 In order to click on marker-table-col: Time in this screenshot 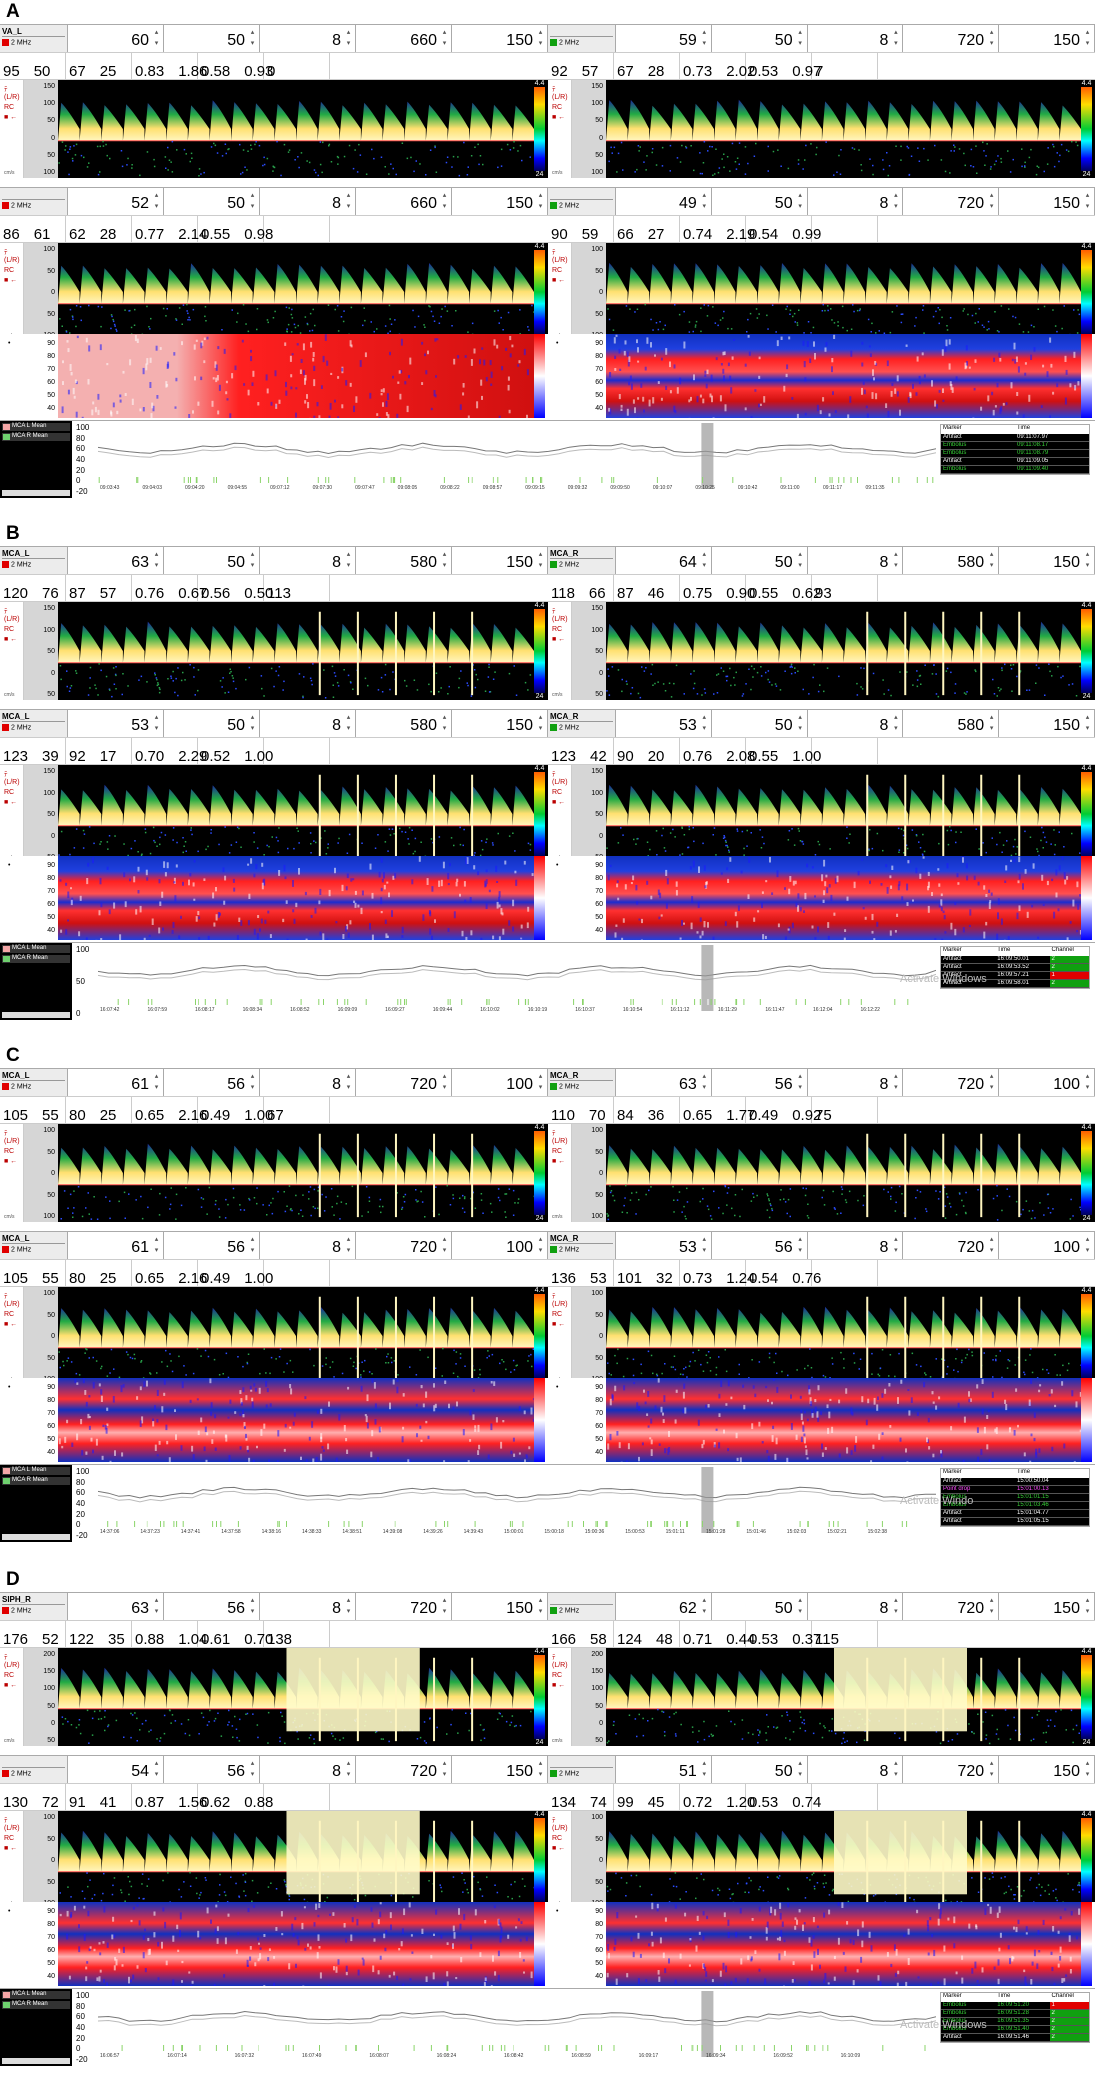, I will do `click(1052, 429)`.